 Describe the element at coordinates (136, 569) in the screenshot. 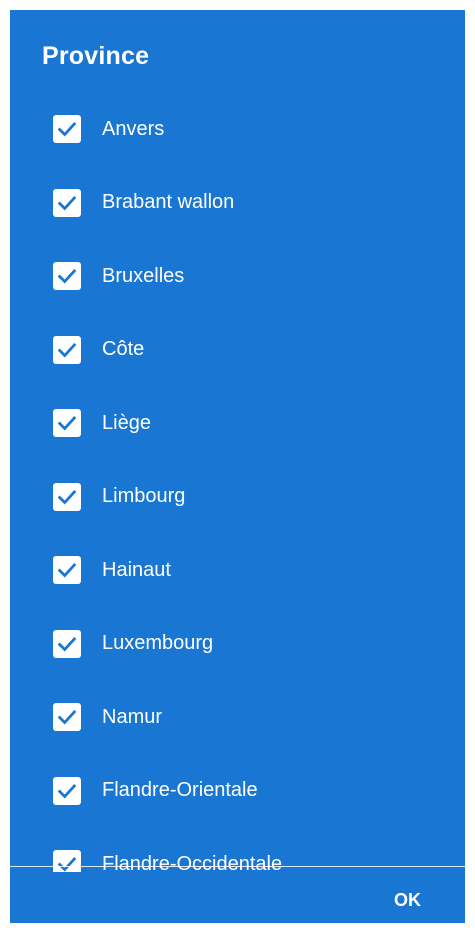

I see `item-label: Hainaut` at that location.